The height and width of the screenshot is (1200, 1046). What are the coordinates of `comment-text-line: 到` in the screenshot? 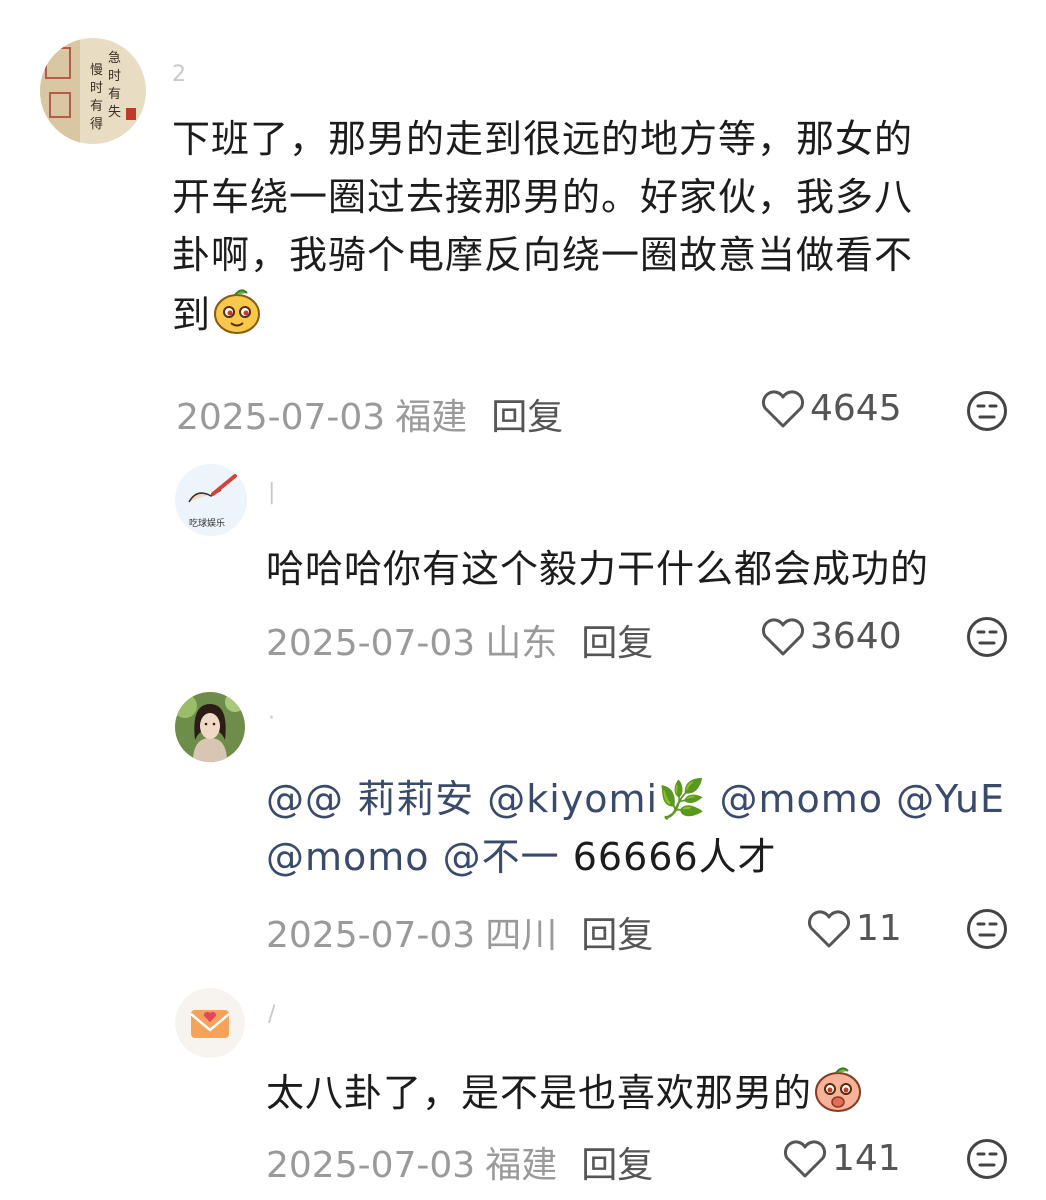 It's located at (592, 314).